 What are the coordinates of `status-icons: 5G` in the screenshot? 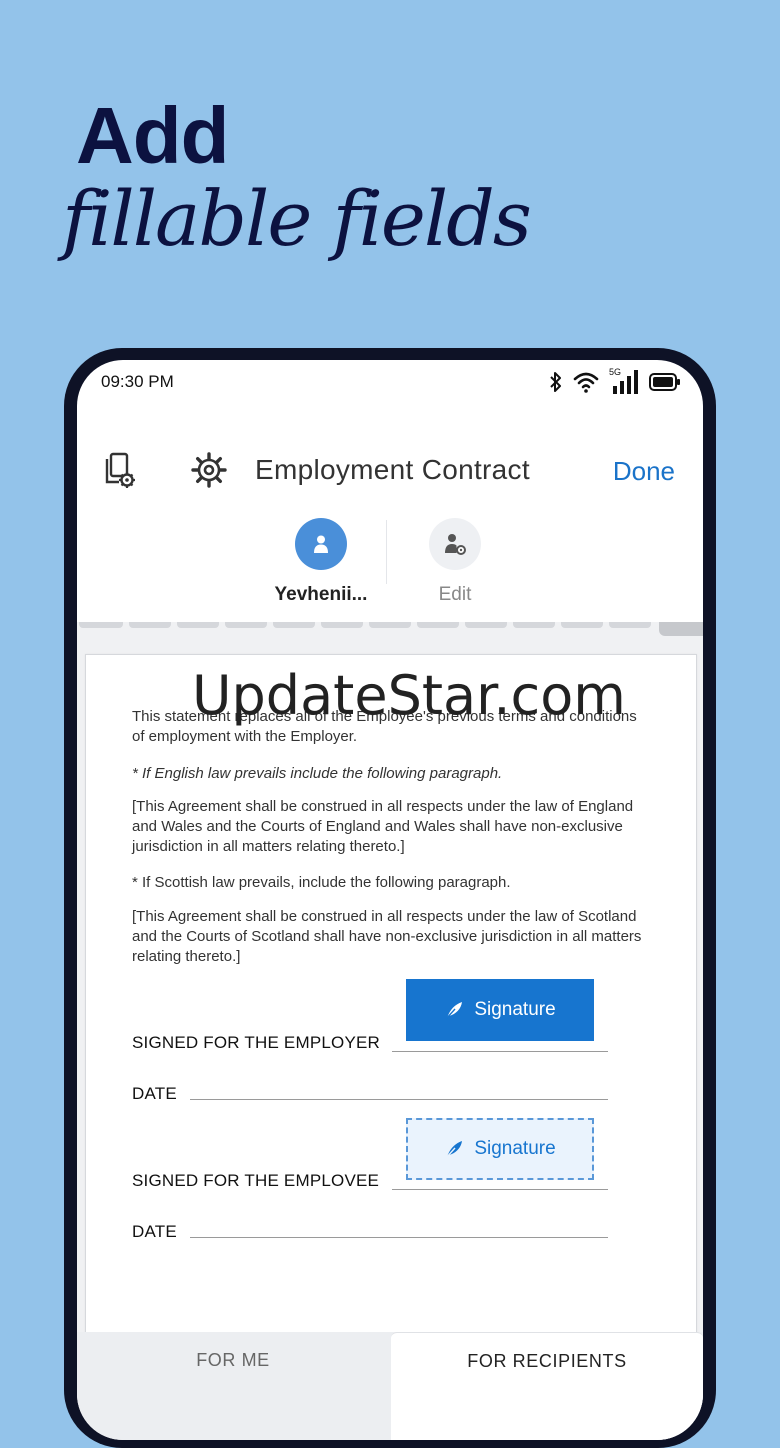 It's located at (615, 380).